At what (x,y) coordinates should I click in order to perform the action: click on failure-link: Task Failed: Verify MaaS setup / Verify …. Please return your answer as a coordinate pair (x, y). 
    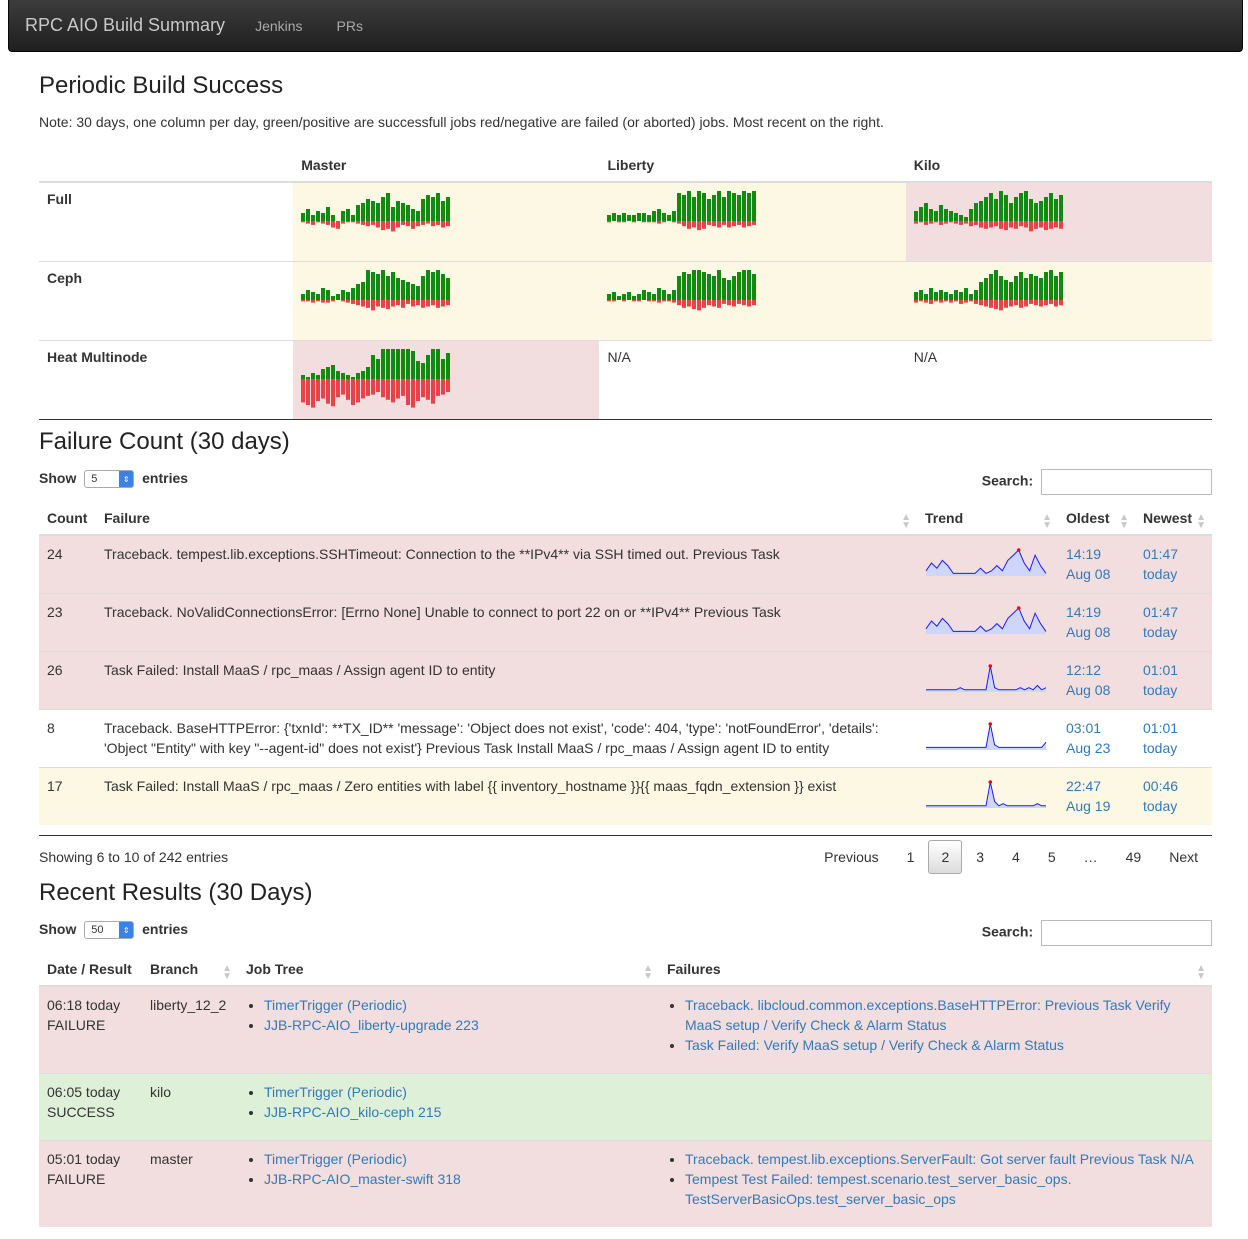
    Looking at the image, I should click on (874, 1045).